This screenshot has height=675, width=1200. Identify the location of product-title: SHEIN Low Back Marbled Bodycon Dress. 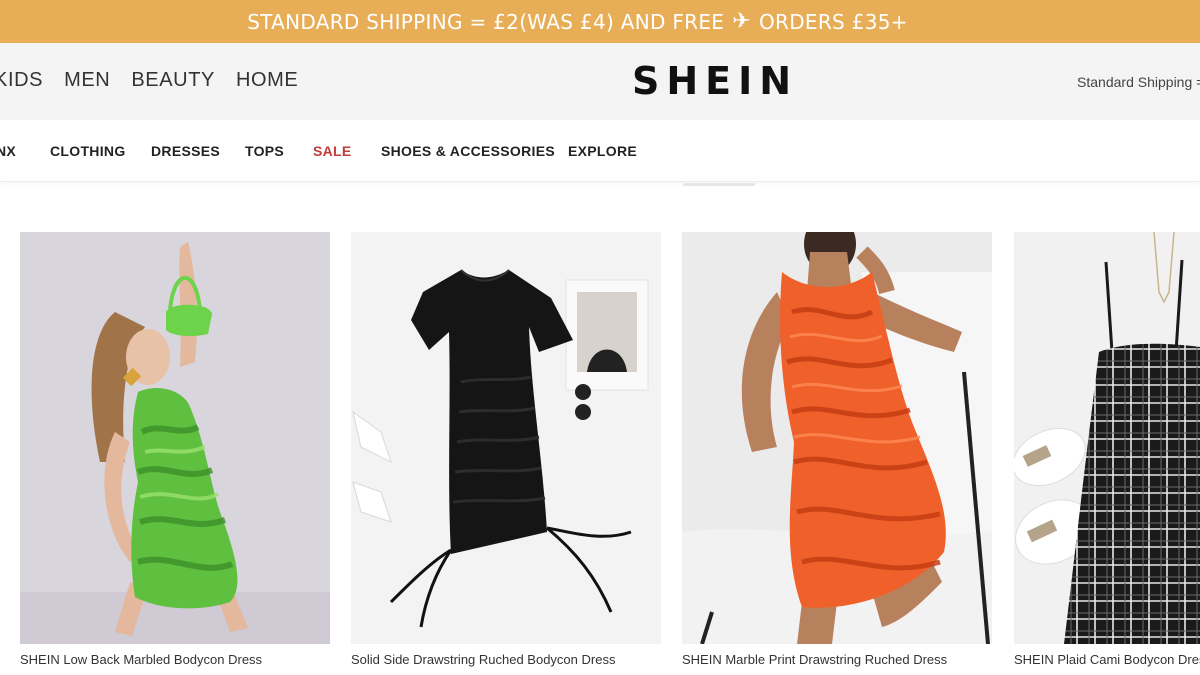
(141, 659).